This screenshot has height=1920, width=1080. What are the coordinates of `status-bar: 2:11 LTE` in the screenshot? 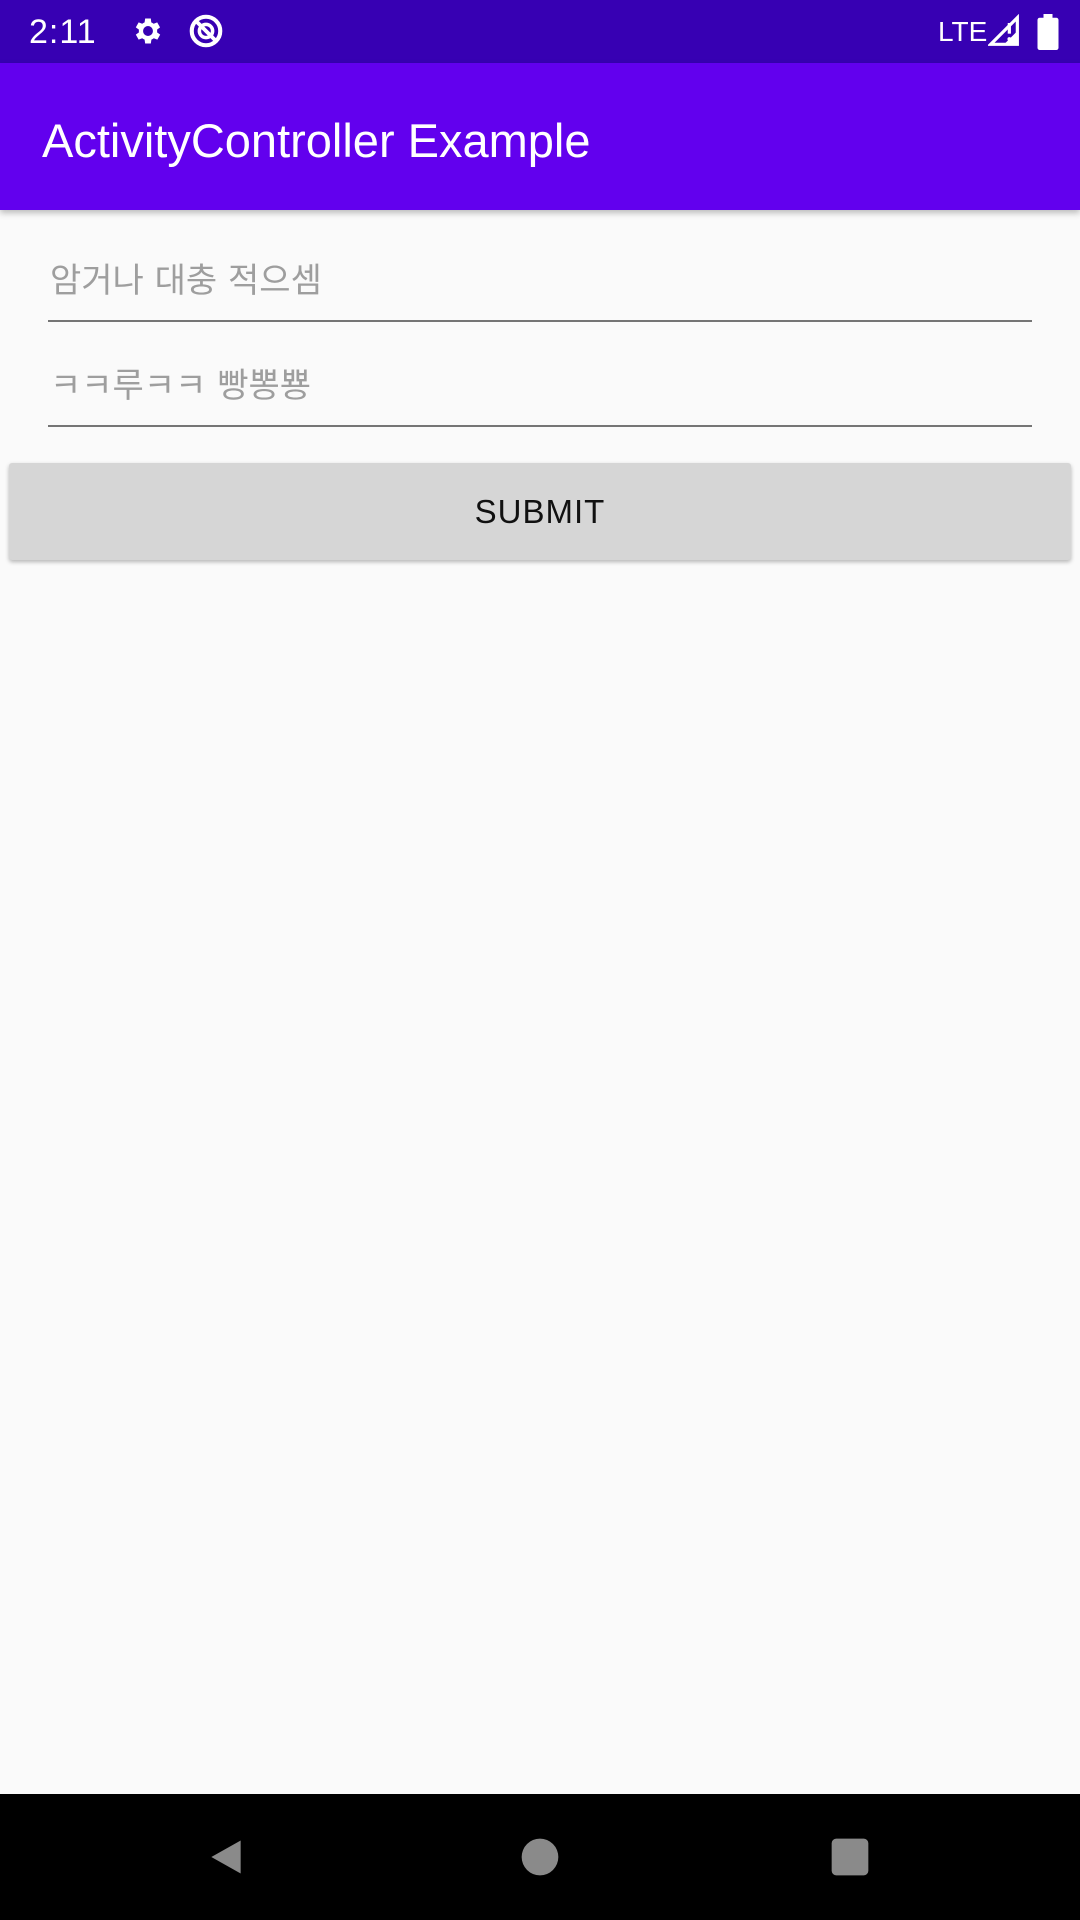 It's located at (540, 31).